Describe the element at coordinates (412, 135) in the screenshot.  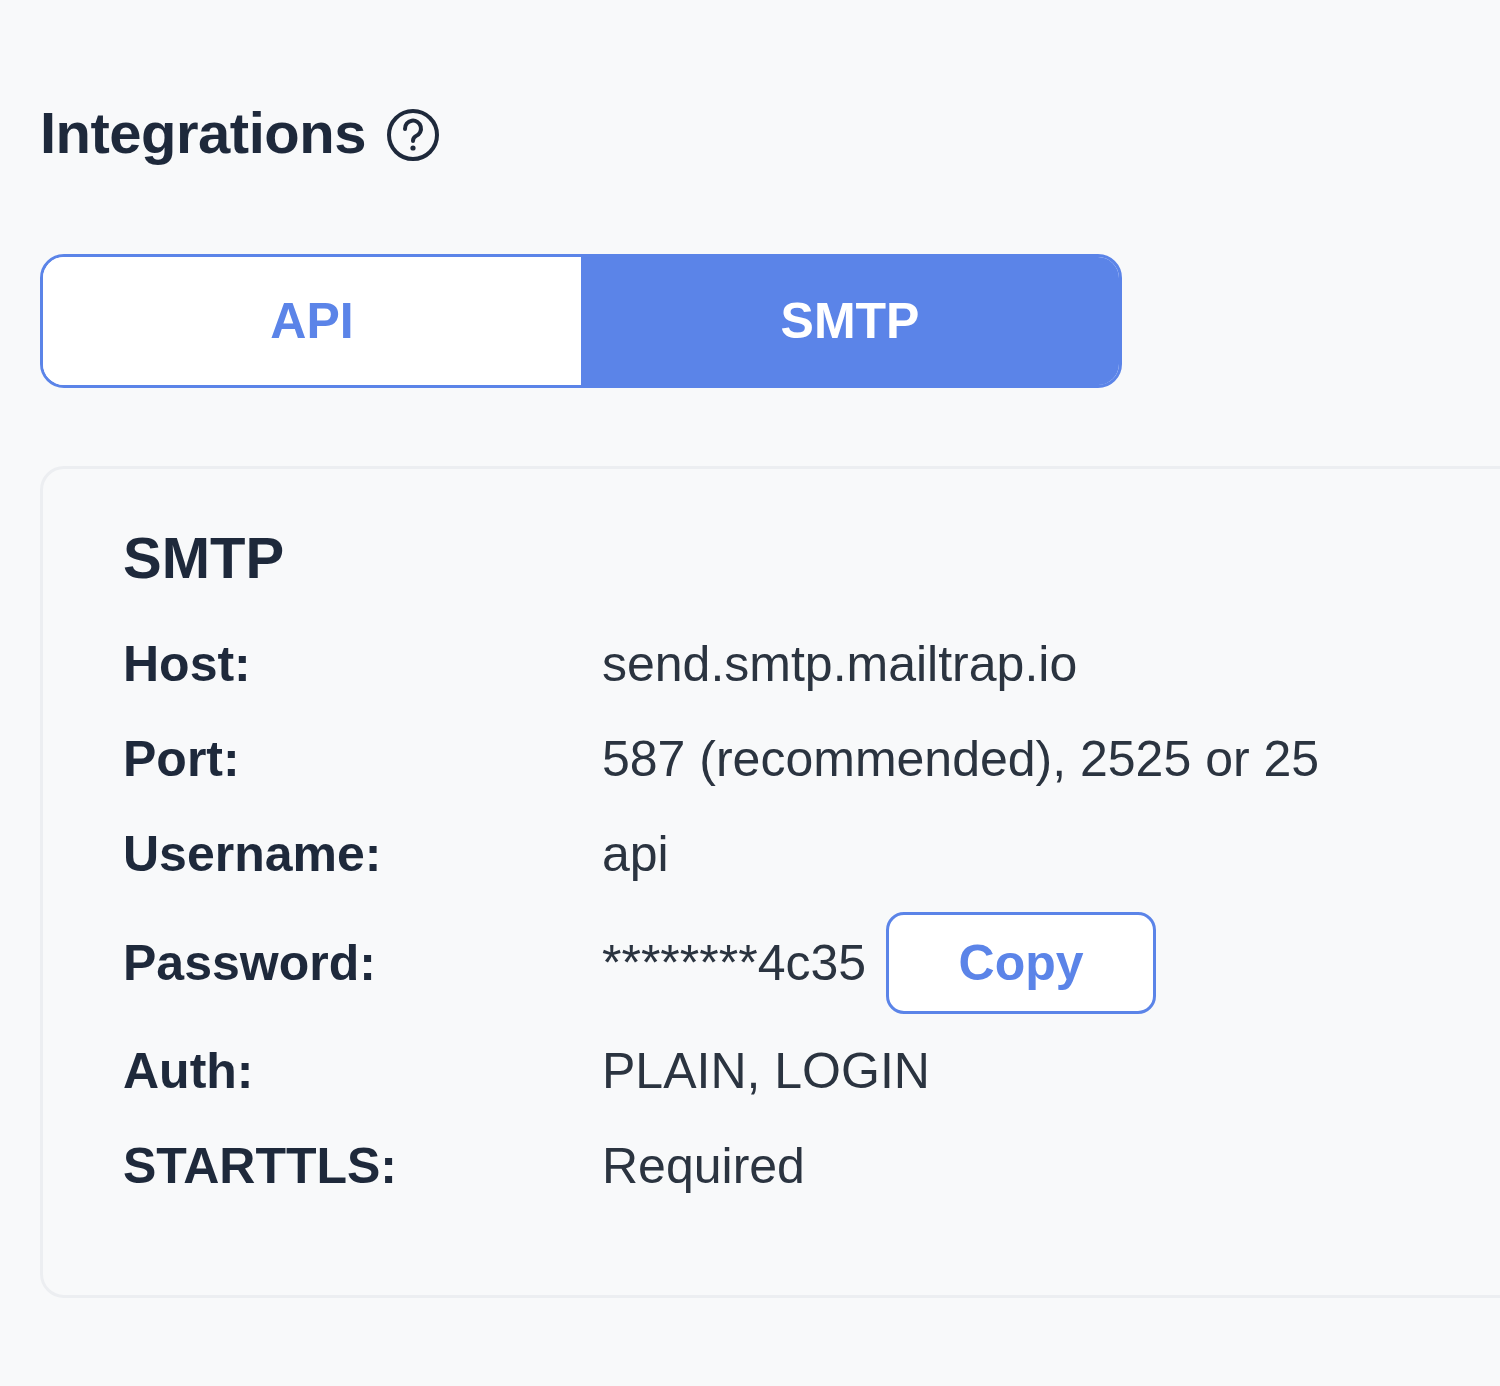
I see `help-icon` at that location.